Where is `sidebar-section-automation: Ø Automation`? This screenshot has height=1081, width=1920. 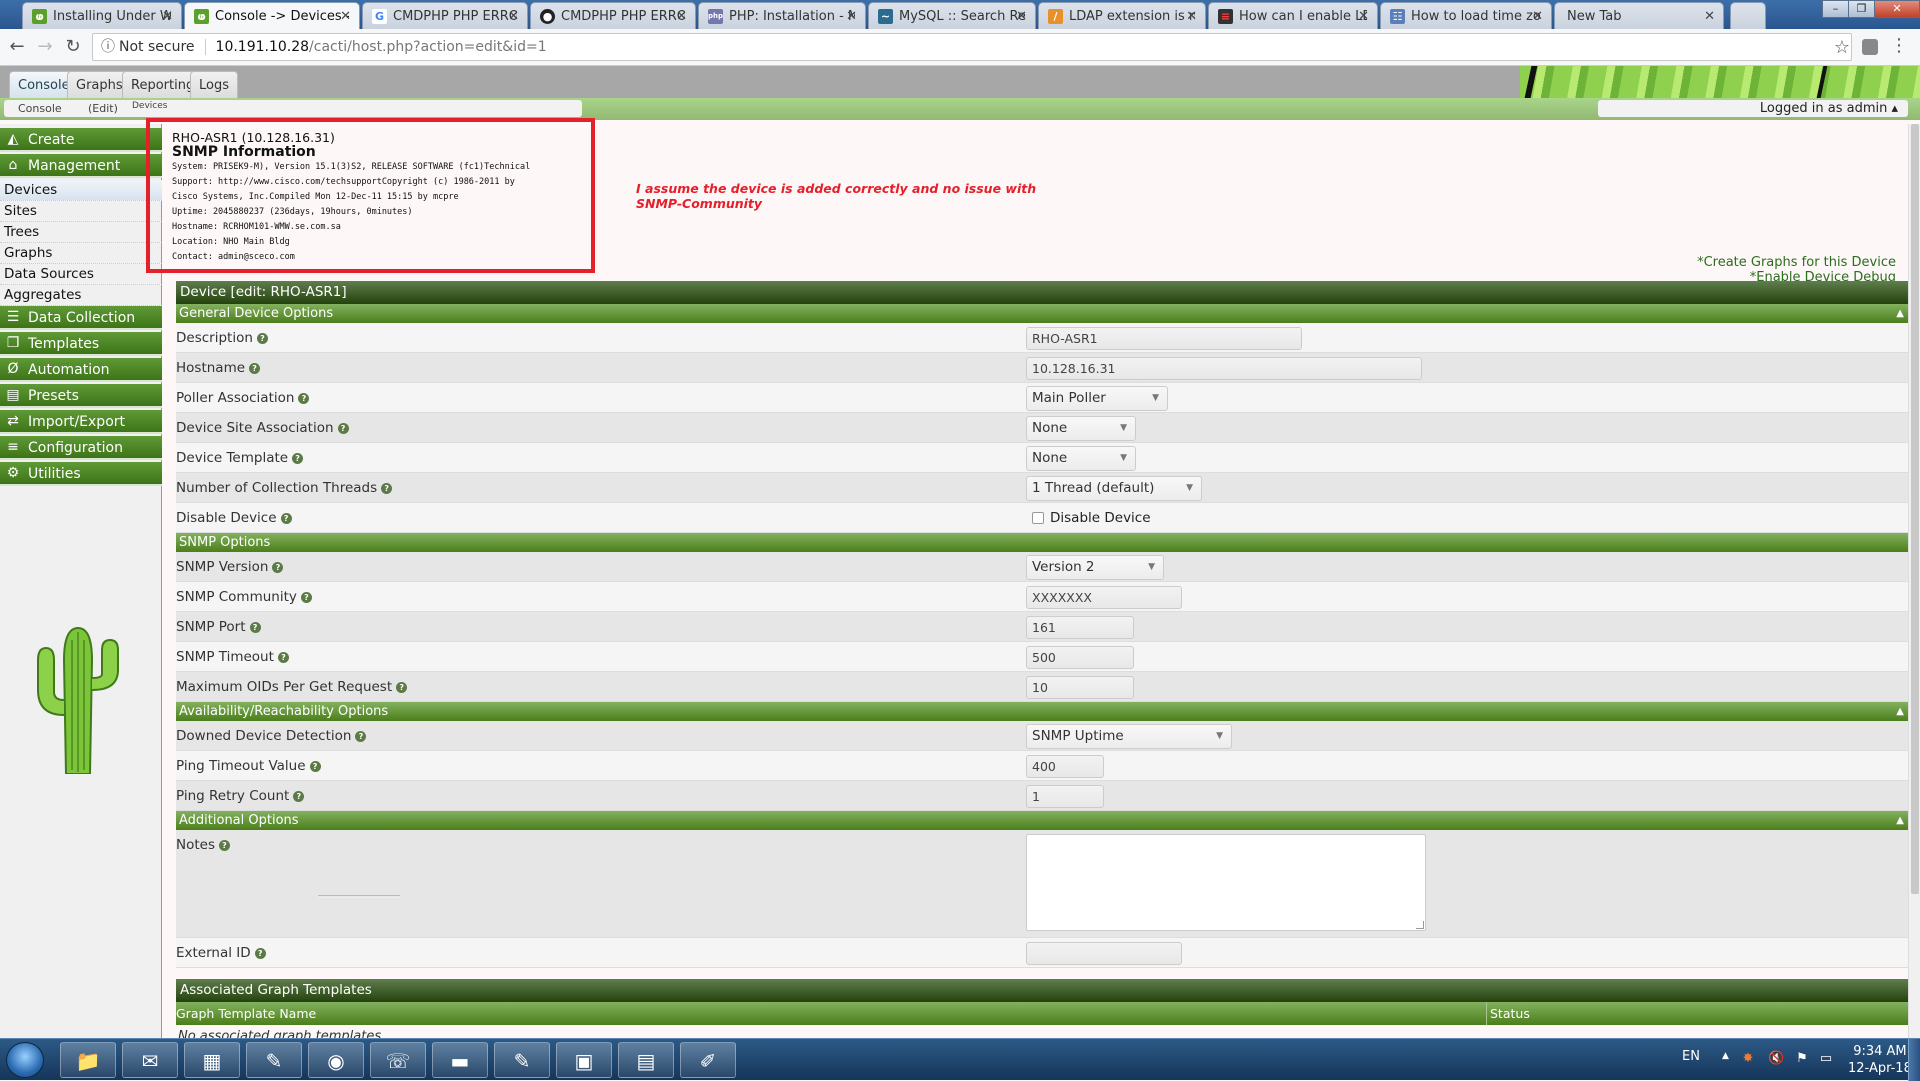 sidebar-section-automation: Ø Automation is located at coordinates (81, 370).